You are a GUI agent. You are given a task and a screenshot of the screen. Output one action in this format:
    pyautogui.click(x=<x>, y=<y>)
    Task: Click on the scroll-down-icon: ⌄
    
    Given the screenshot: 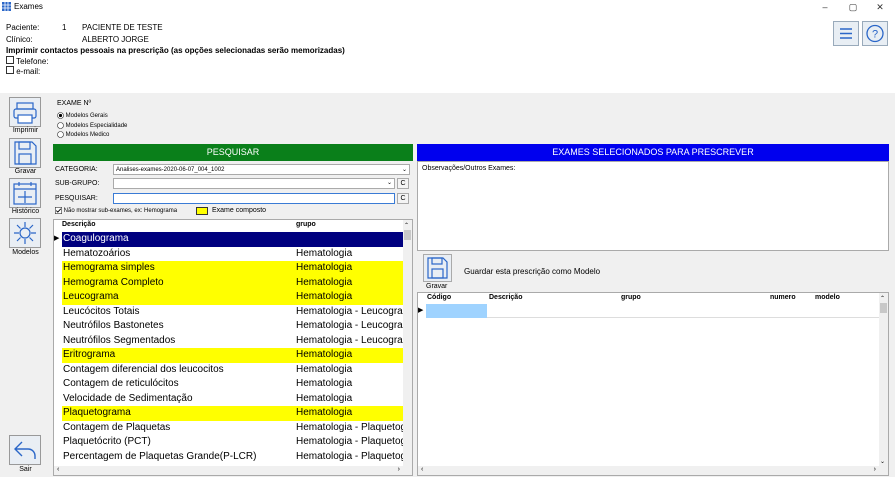 What is the action you would take?
    pyautogui.click(x=882, y=461)
    